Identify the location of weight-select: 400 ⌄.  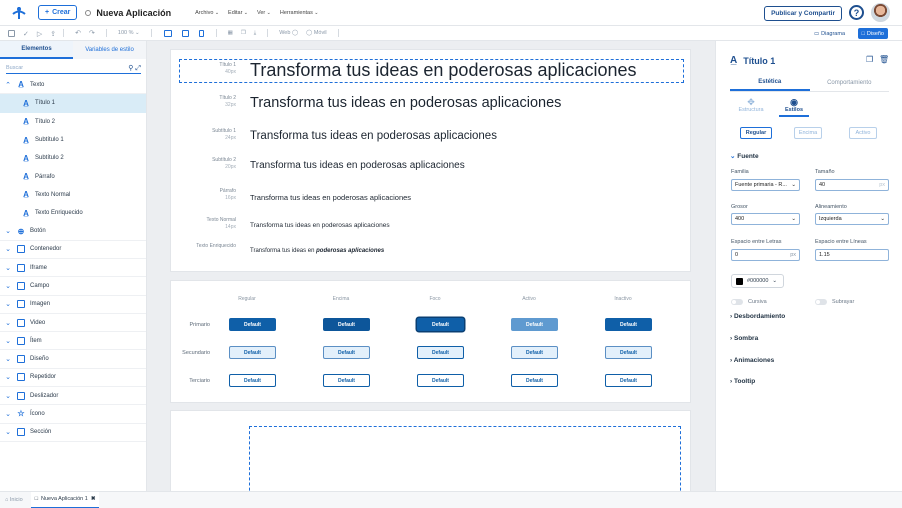
(765, 219).